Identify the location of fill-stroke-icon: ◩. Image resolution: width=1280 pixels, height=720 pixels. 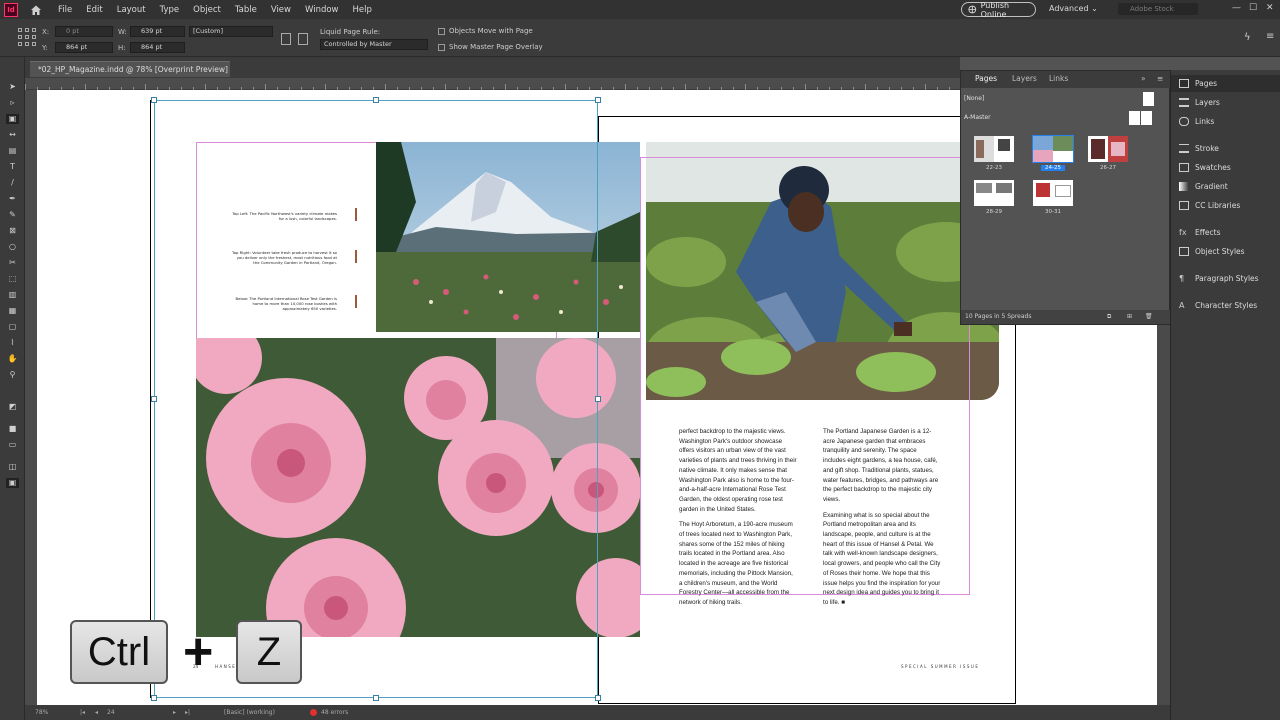
(12, 407).